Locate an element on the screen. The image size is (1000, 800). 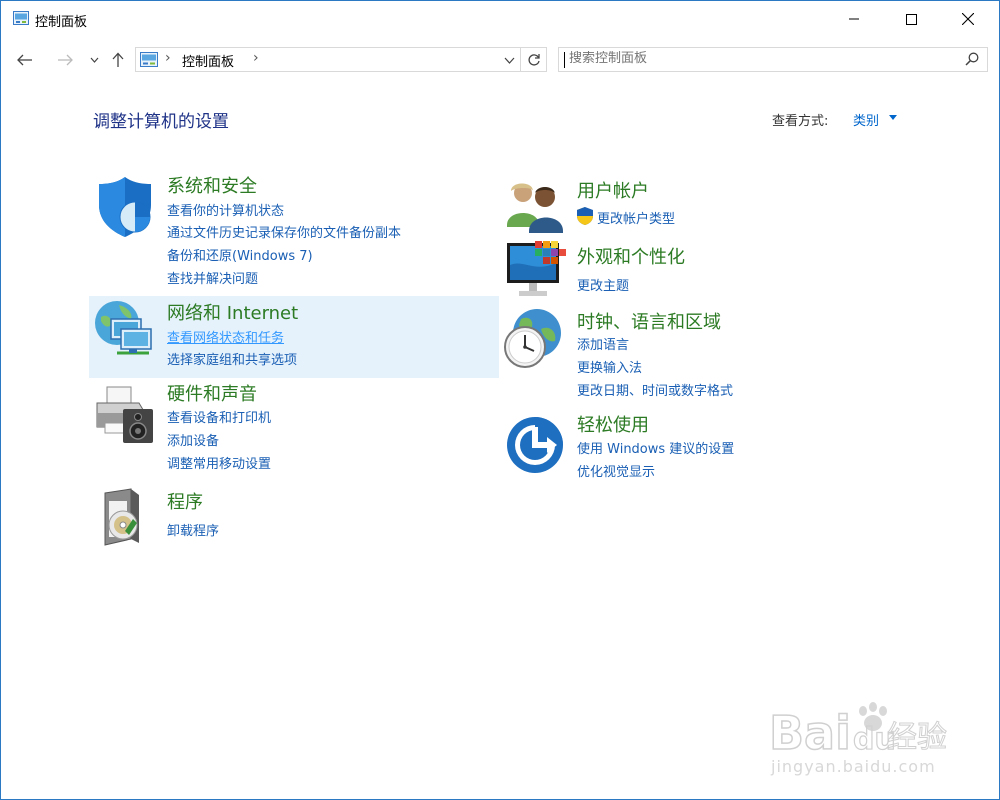
forward-button is located at coordinates (65, 60).